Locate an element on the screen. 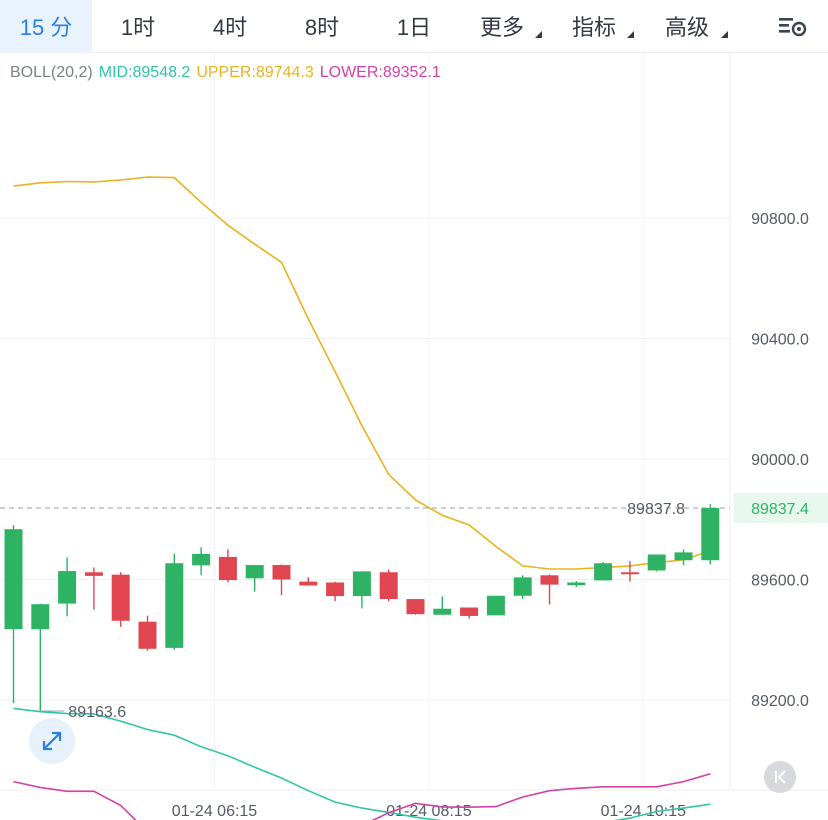 The image size is (828, 820). boll-legend-upper: UPPER:89744.3 is located at coordinates (255, 72).